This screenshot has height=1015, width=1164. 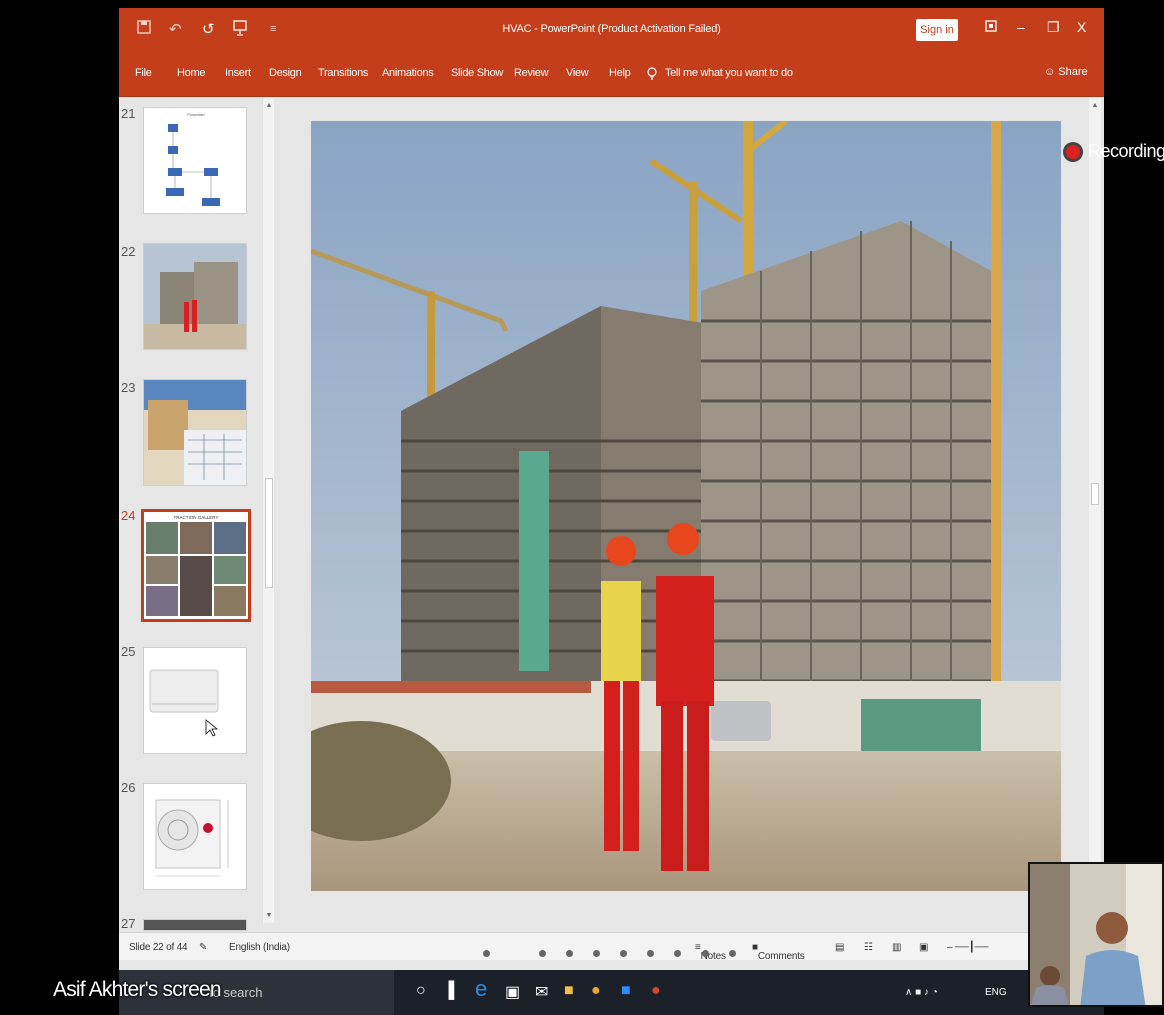 I want to click on thumbnail-gallery-title: TRACTION GALLERY, so click(x=196, y=517).